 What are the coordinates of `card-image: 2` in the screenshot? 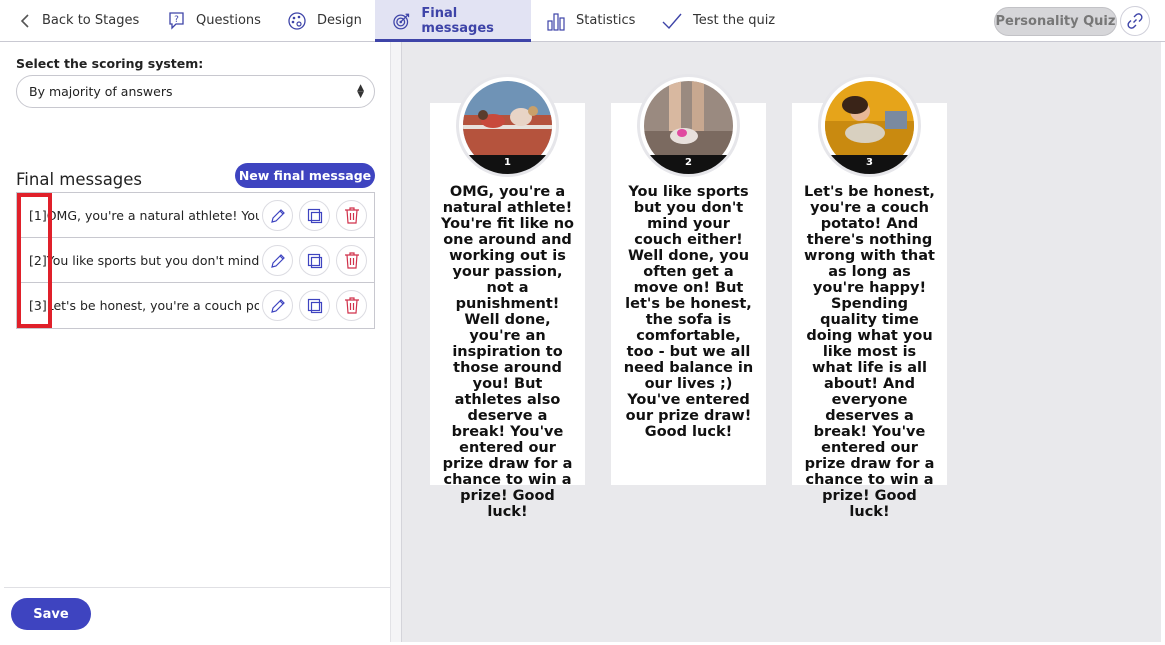 It's located at (688, 125).